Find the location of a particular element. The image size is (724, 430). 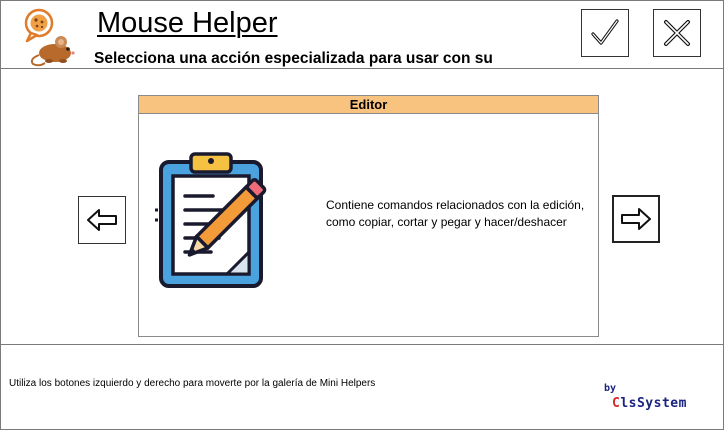

previous-helper-button is located at coordinates (102, 220).